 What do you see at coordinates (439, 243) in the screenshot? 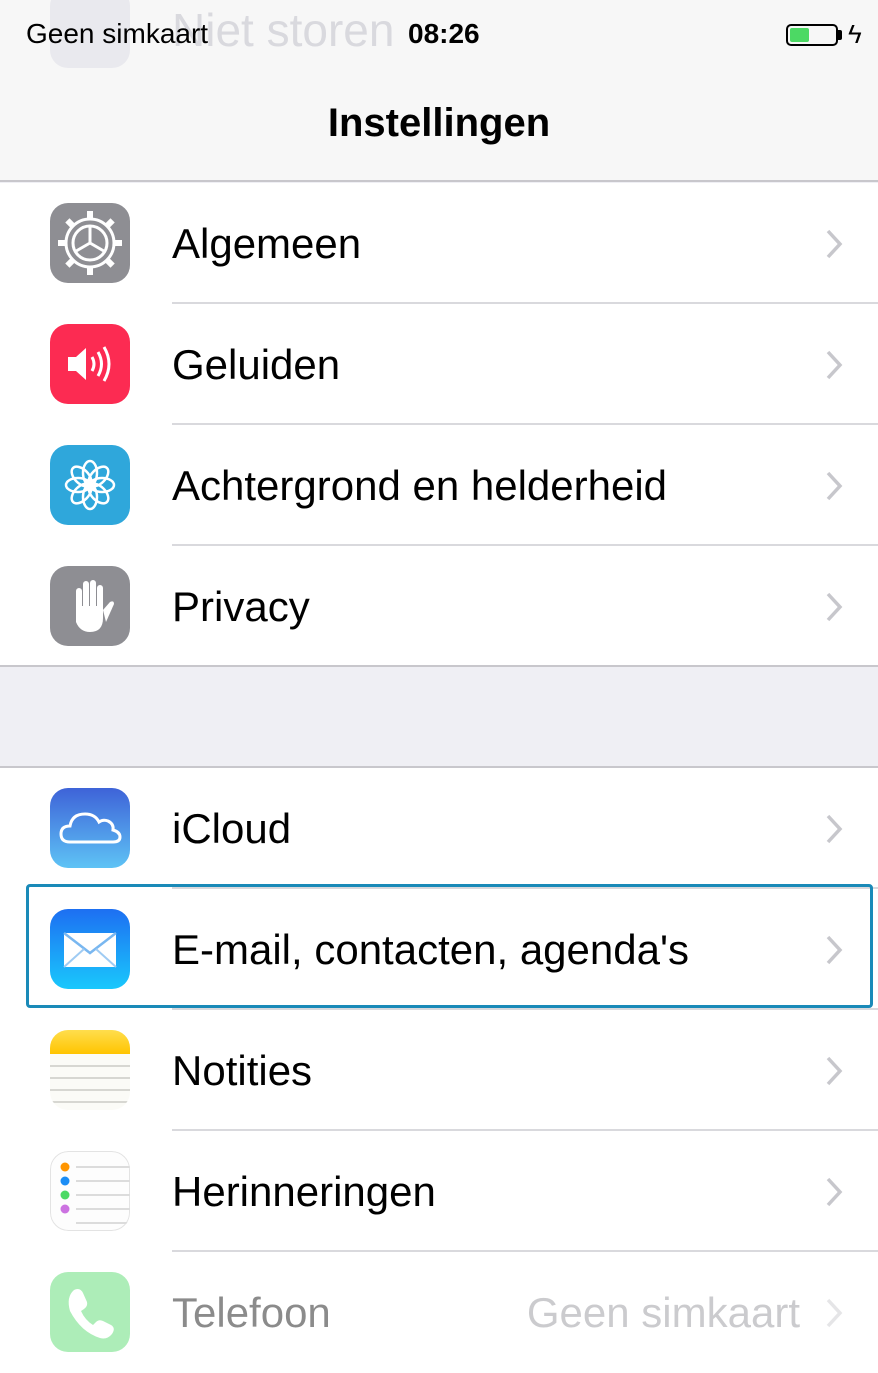
I see `settings-row-algemeen: Algemeen` at bounding box center [439, 243].